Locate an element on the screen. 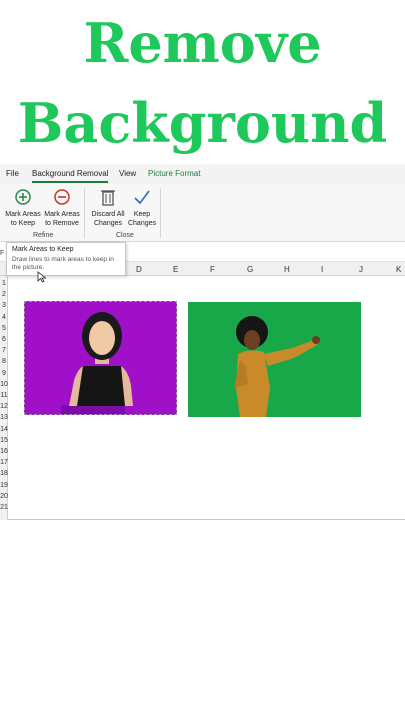 Image resolution: width=405 pixels, height=720 pixels. keep-changes-button: Keep Changes is located at coordinates (142, 207).